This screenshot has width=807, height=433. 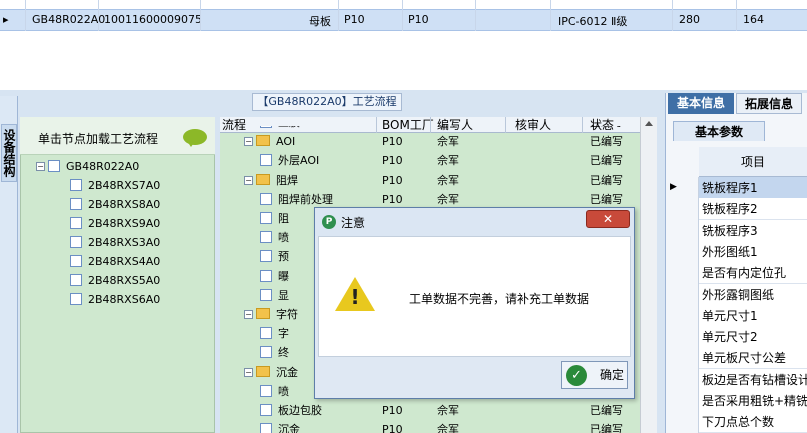 I want to click on tree-node-label: 2B48RXS6A0, so click(x=124, y=299).